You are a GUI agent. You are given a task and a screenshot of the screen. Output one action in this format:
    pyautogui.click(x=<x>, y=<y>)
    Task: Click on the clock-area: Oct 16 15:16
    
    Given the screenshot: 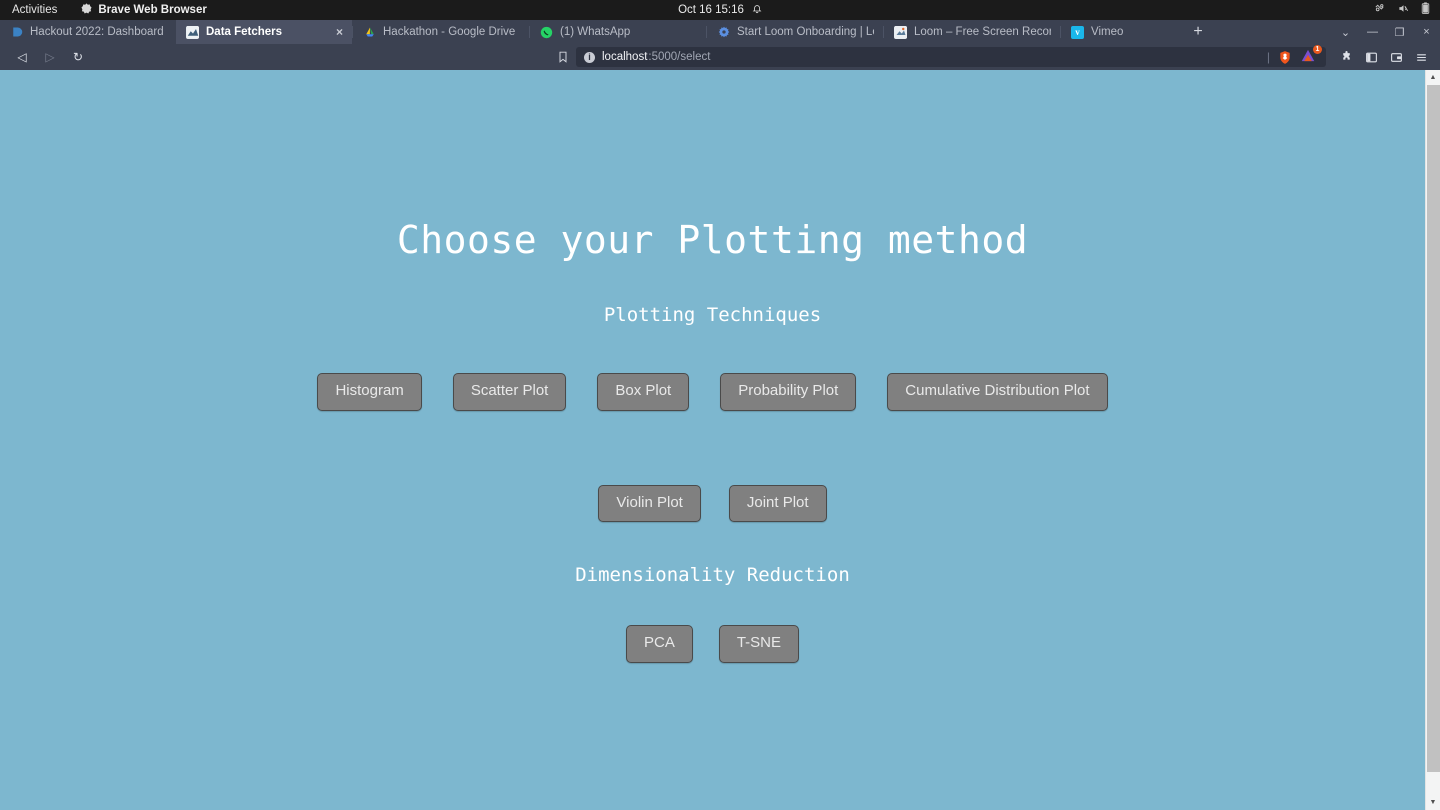 What is the action you would take?
    pyautogui.click(x=720, y=10)
    